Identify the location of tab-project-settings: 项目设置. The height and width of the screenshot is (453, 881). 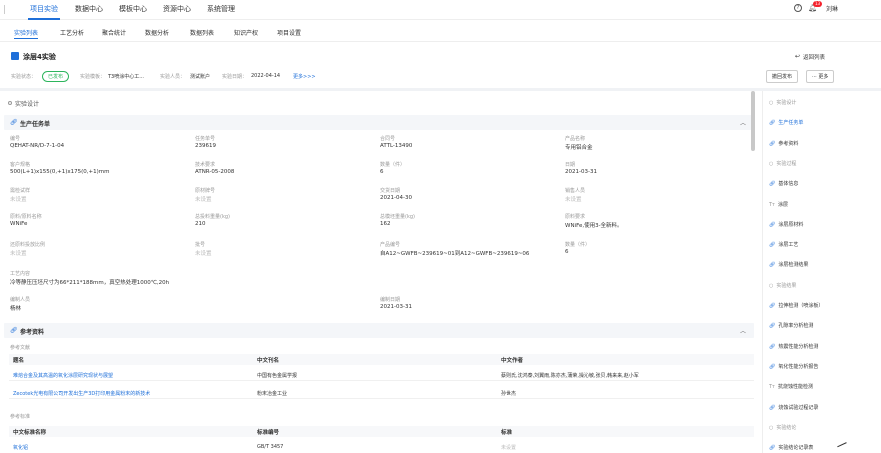
(289, 32).